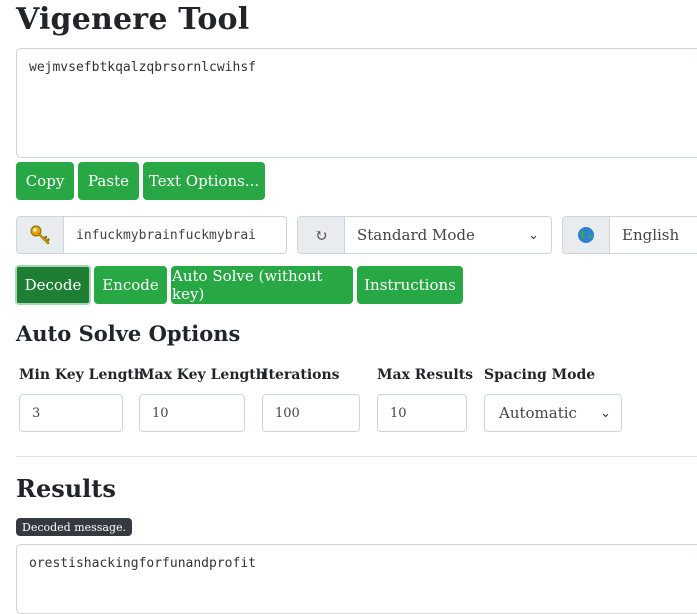  Describe the element at coordinates (321, 235) in the screenshot. I see `refresh-icon: ↻` at that location.